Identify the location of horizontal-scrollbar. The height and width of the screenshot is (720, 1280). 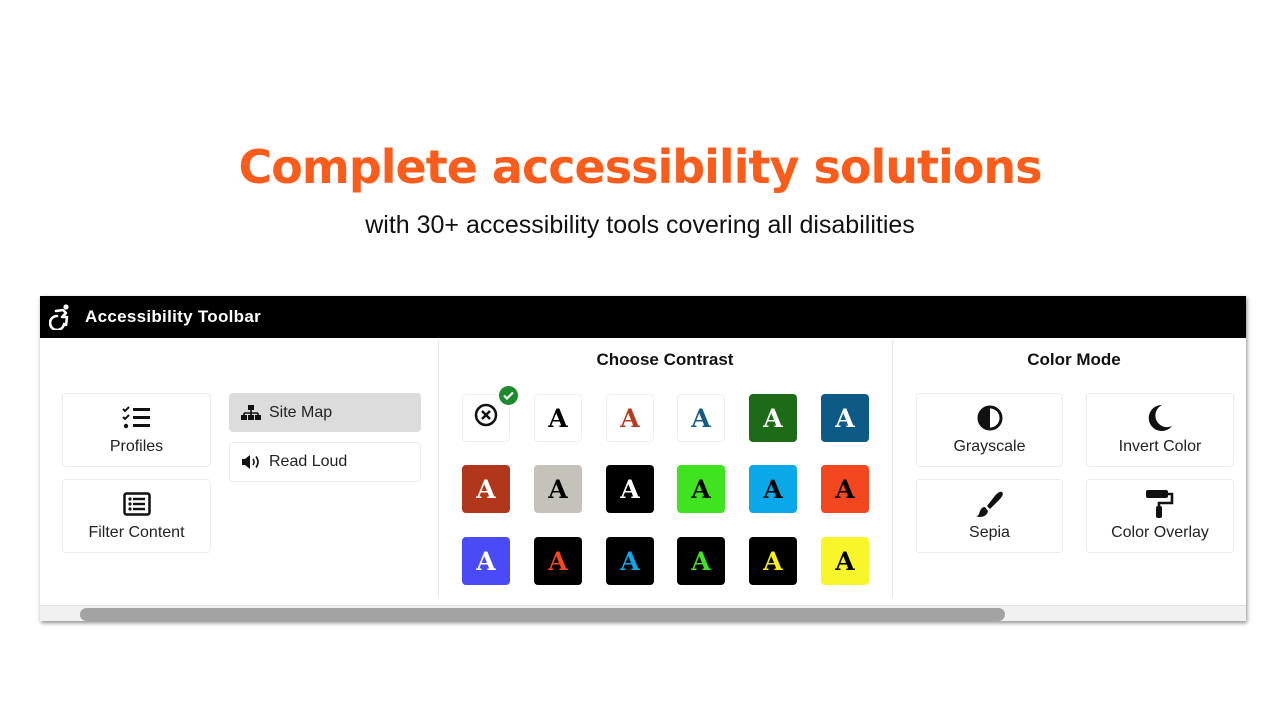
(643, 613).